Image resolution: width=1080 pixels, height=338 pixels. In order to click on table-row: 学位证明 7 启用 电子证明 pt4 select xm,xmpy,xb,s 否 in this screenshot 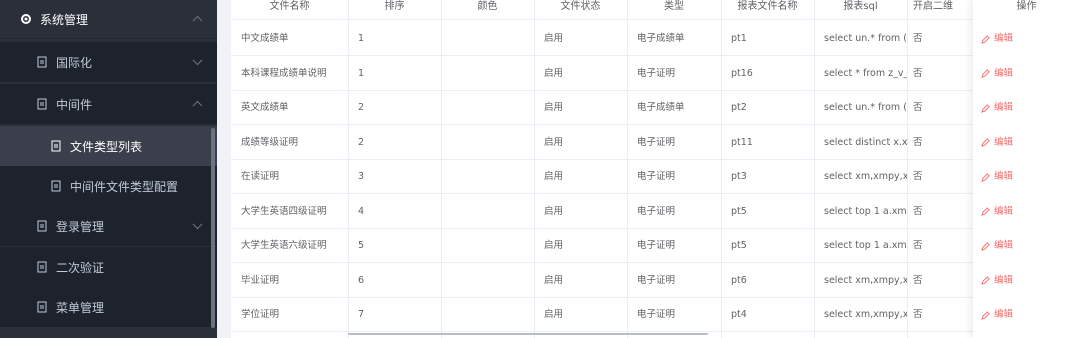, I will do `click(655, 315)`.